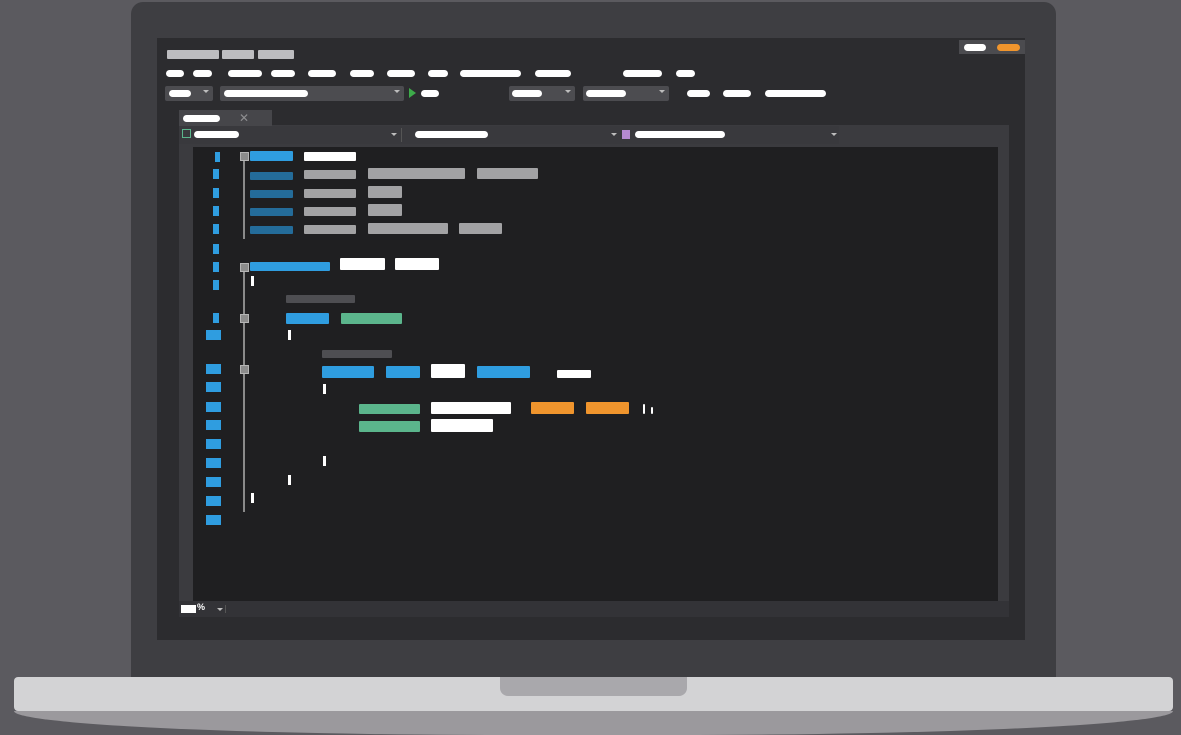  What do you see at coordinates (594, 609) in the screenshot?
I see `status-bar: %` at bounding box center [594, 609].